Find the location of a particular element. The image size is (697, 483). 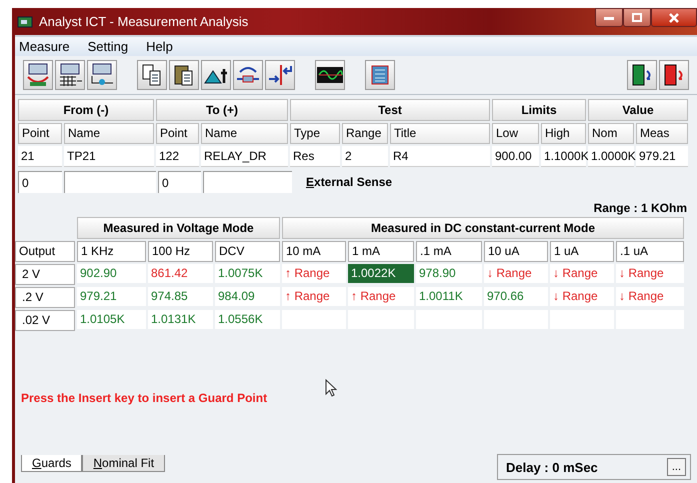

arrows-to-line-icon is located at coordinates (280, 75).